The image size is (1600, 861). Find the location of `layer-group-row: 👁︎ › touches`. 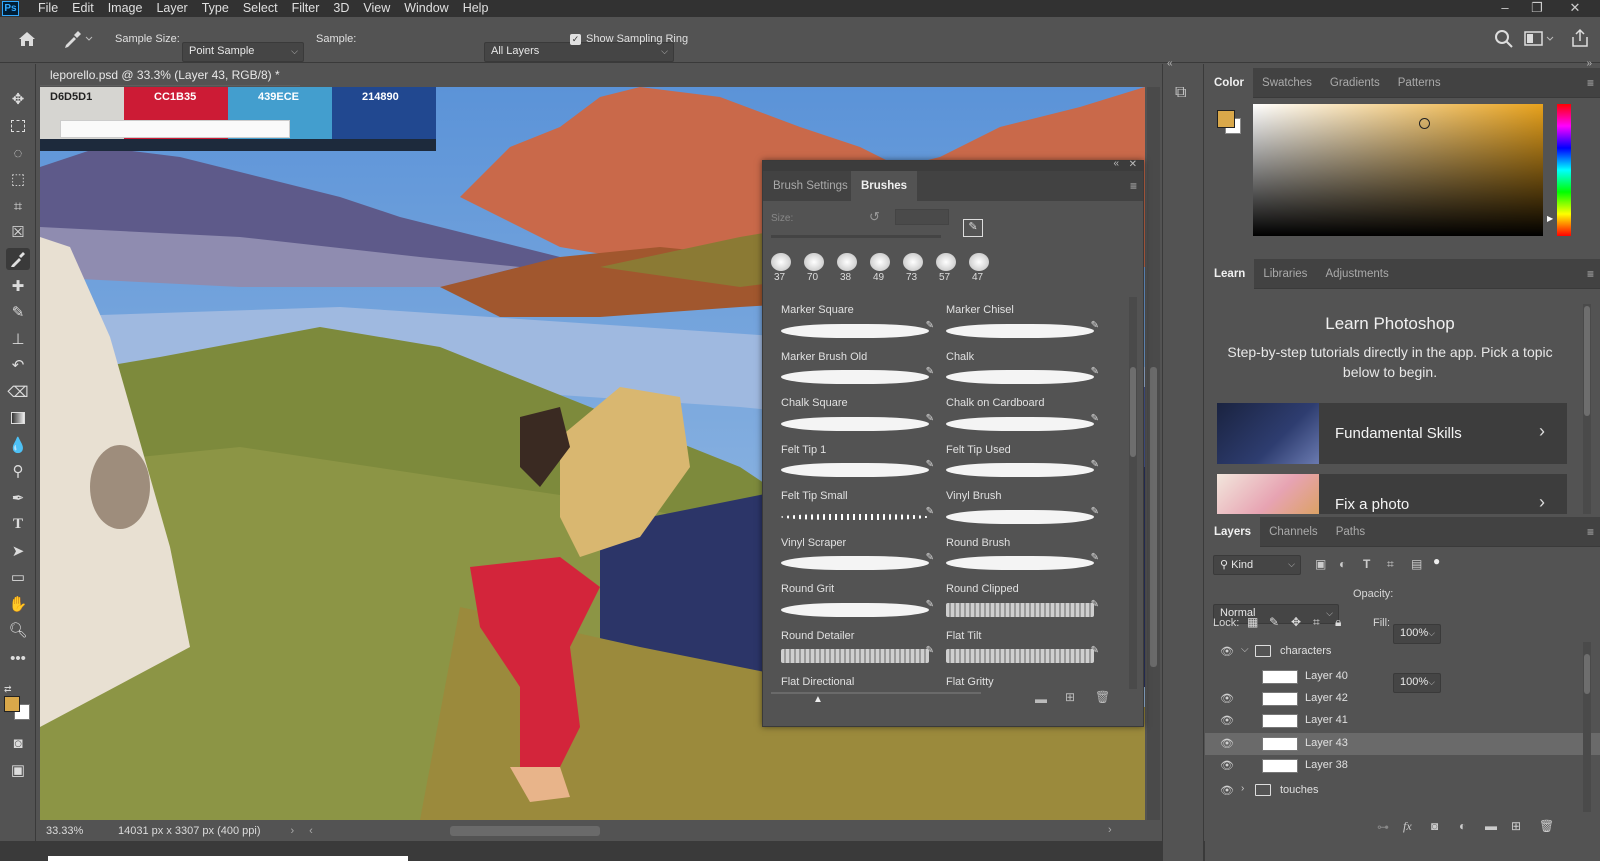

layer-group-row: 👁︎ › touches is located at coordinates (1402, 791).